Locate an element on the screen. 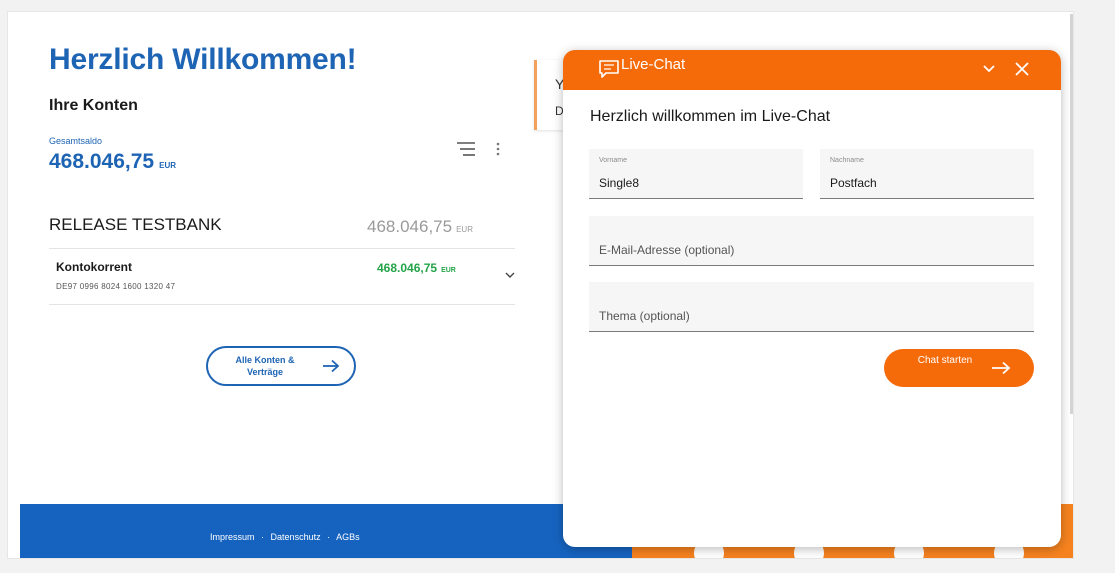  scrollbar is located at coordinates (1071, 214).